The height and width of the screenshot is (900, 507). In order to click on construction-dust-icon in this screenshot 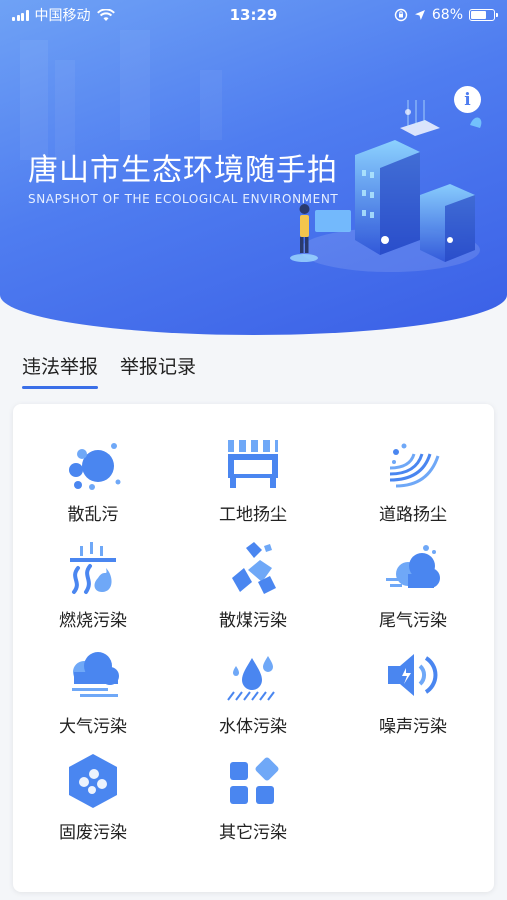, I will do `click(253, 464)`.